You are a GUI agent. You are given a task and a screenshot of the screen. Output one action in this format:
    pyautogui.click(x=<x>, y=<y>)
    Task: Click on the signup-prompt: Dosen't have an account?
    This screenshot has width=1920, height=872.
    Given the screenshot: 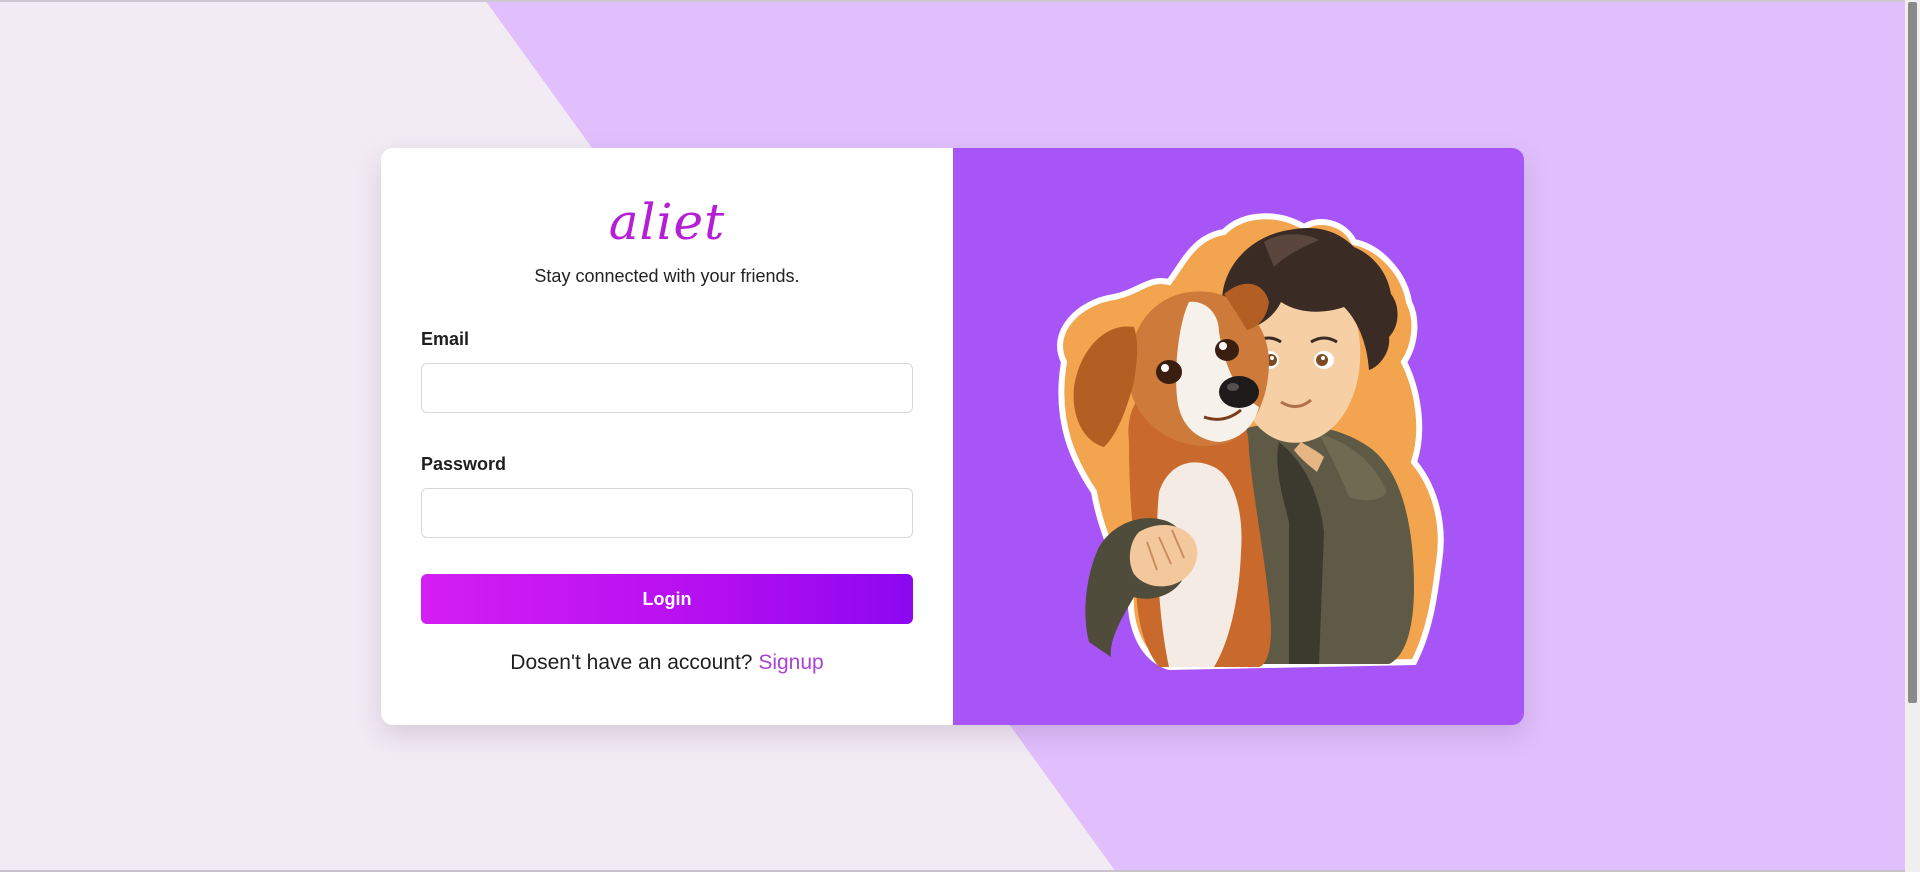 What is the action you would take?
    pyautogui.click(x=631, y=662)
    